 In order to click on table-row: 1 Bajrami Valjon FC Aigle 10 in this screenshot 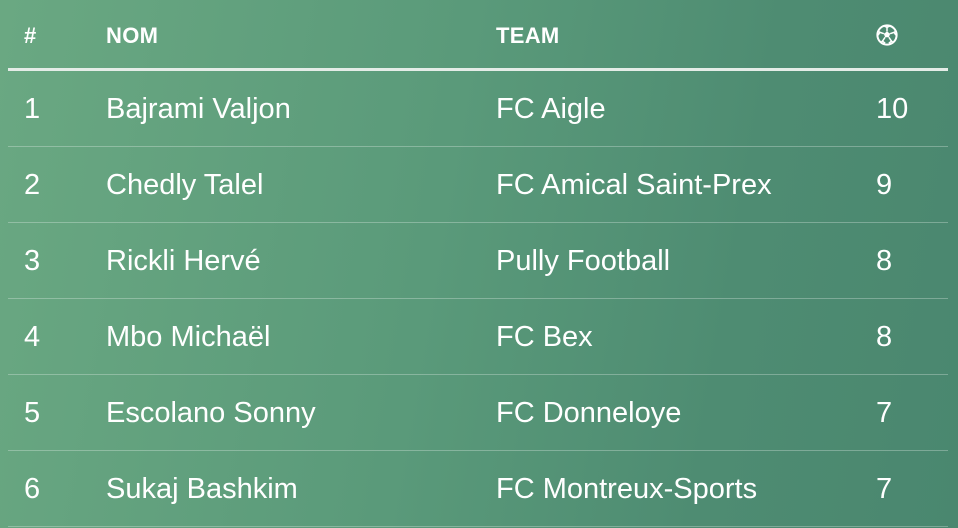, I will do `click(478, 109)`.